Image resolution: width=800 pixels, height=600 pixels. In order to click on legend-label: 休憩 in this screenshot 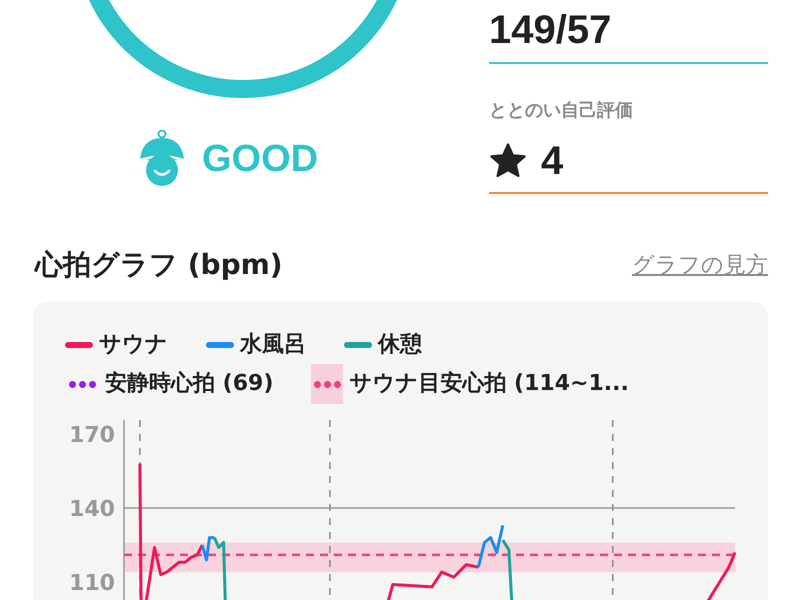, I will do `click(400, 345)`.